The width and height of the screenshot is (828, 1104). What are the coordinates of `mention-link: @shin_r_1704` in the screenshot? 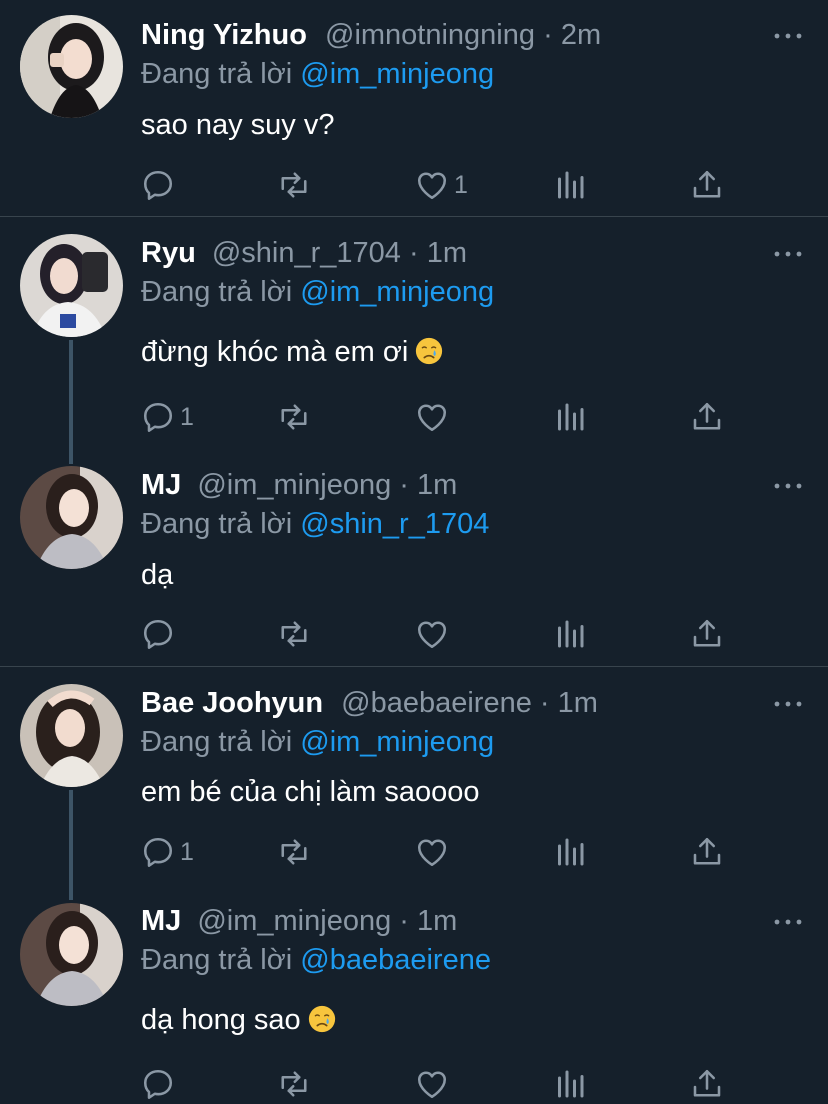 It's located at (394, 524).